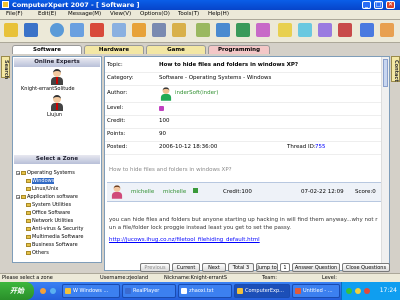 The width and height of the screenshot is (400, 300). Describe the element at coordinates (31, 30) in the screenshot. I see `save-icon` at that location.